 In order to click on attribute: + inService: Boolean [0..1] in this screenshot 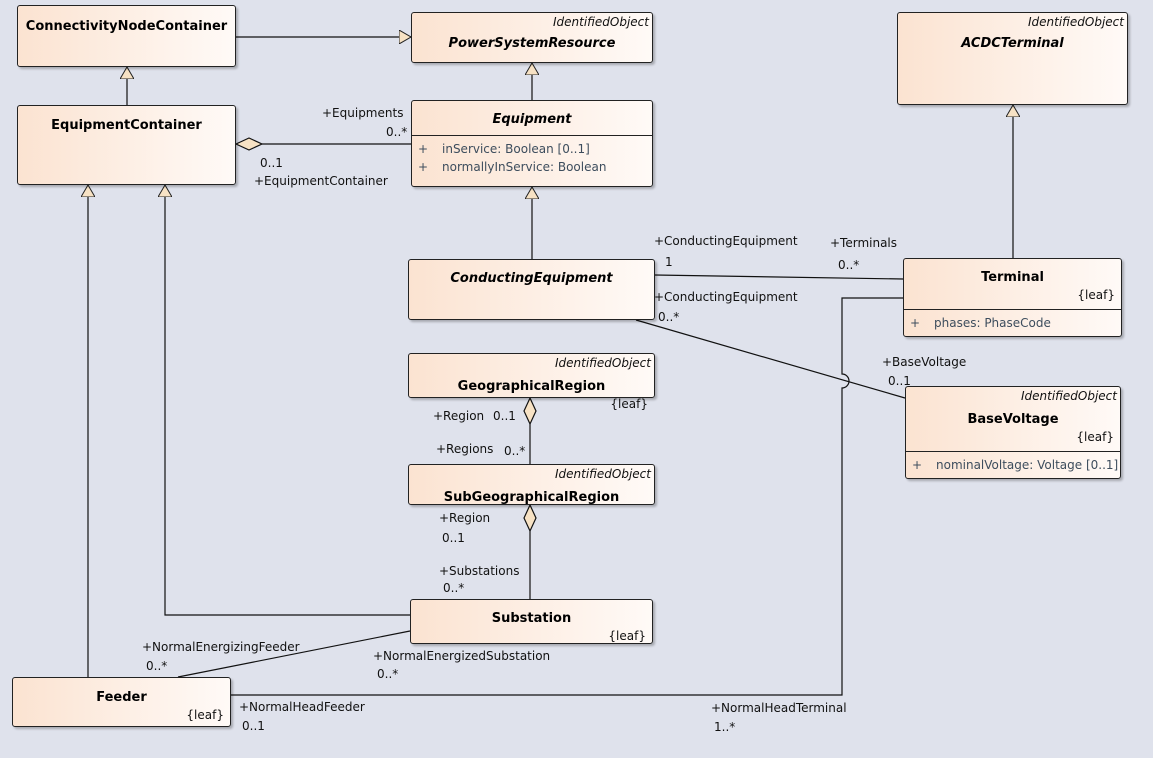, I will do `click(504, 149)`.